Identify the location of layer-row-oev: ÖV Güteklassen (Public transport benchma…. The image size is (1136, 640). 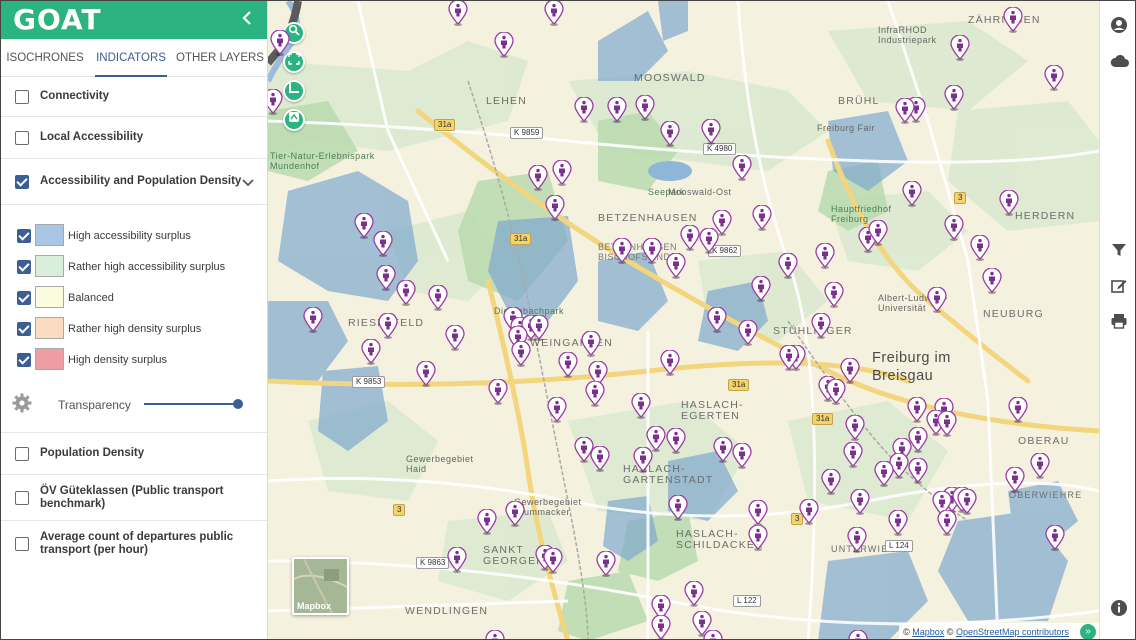
(134, 498).